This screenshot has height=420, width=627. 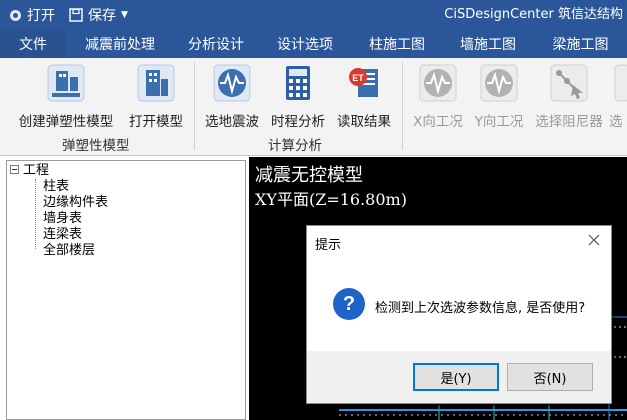 I want to click on group-label-calc-analysis: 计算分析, so click(x=295, y=146).